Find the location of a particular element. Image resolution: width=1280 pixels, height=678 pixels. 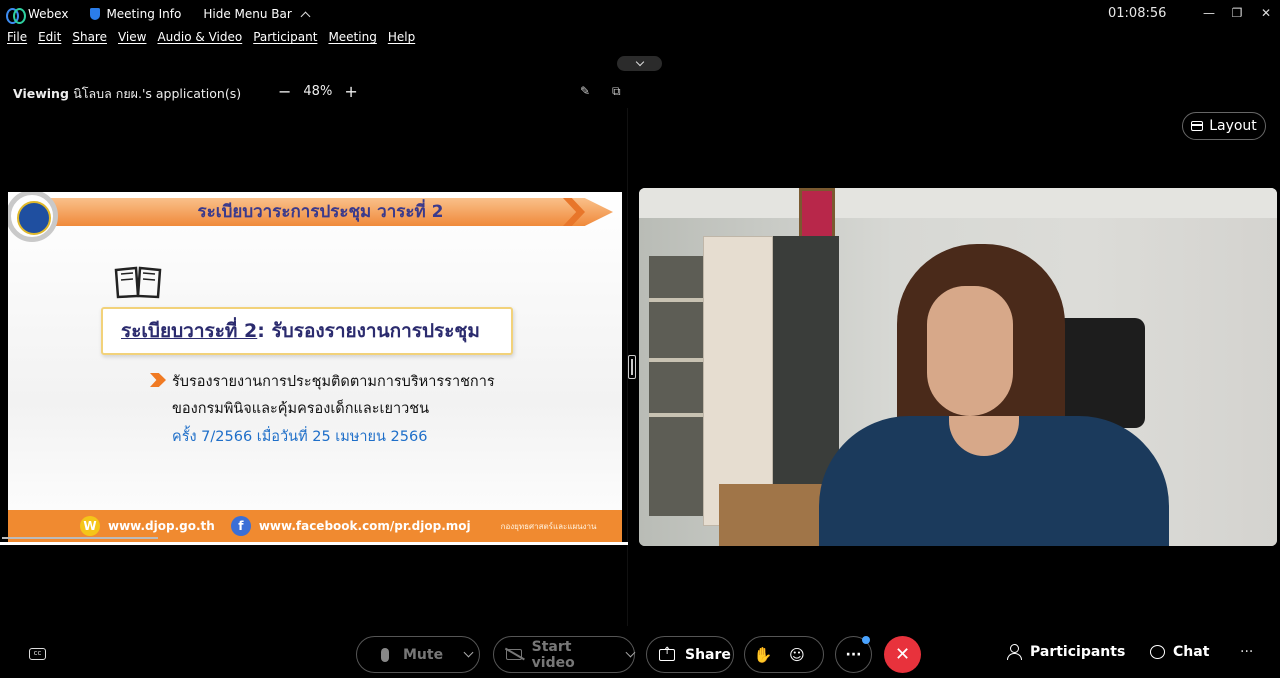

agenda-title-box: ระเบียบวาระที่ 2 : รับรองรายงานการประชุม is located at coordinates (307, 331).